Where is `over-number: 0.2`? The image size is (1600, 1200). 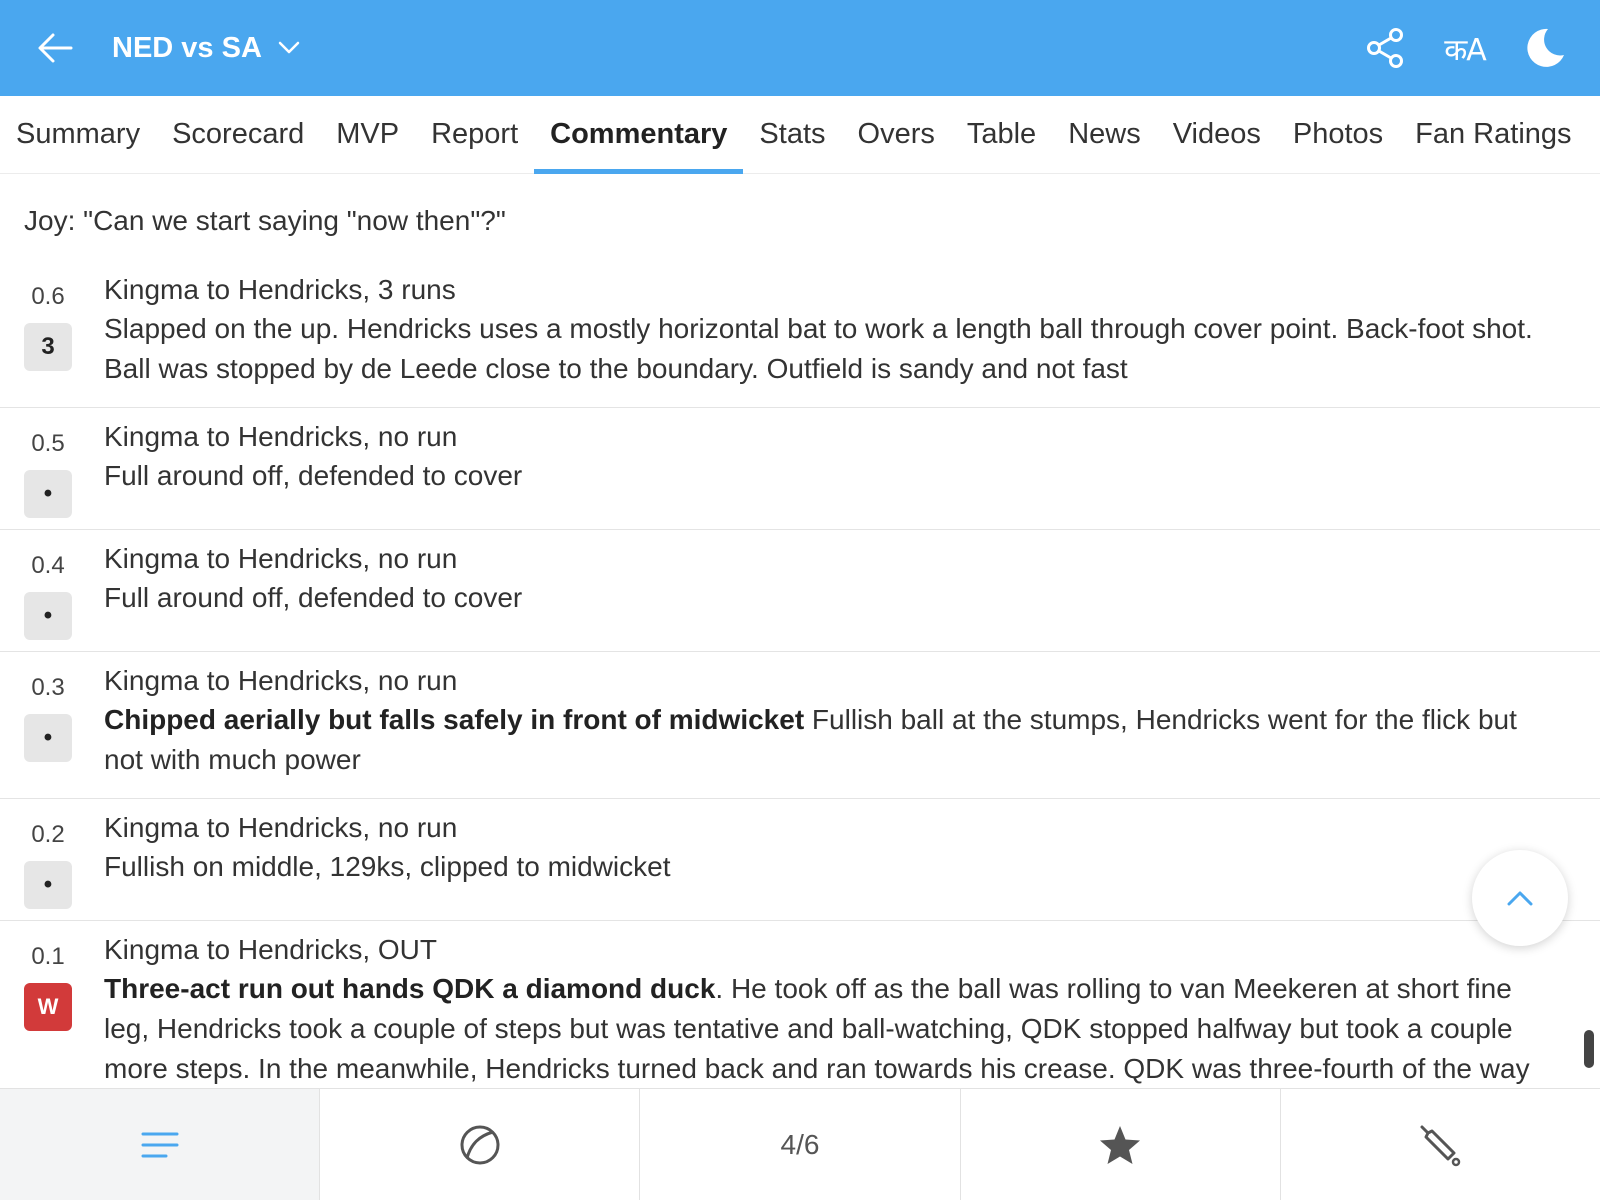 over-number: 0.2 is located at coordinates (48, 834).